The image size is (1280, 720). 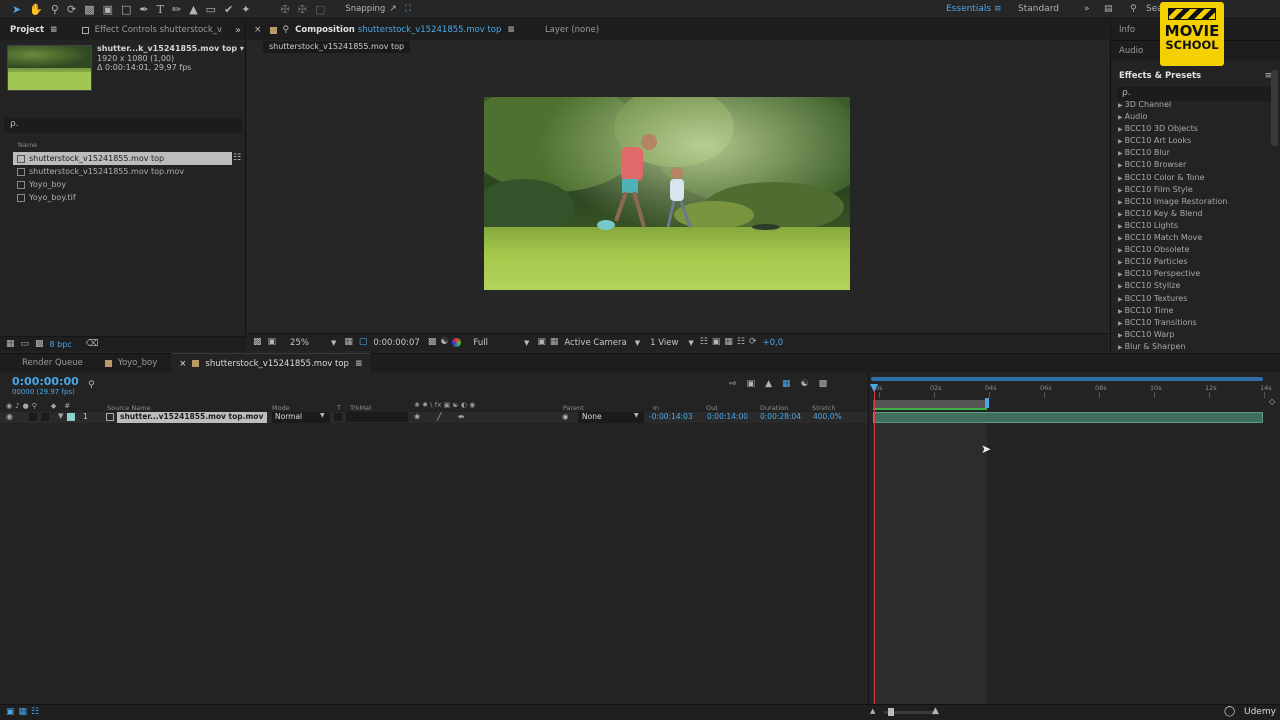 I want to click on layer-switches-toggle-icon: ▣, so click(x=10, y=712).